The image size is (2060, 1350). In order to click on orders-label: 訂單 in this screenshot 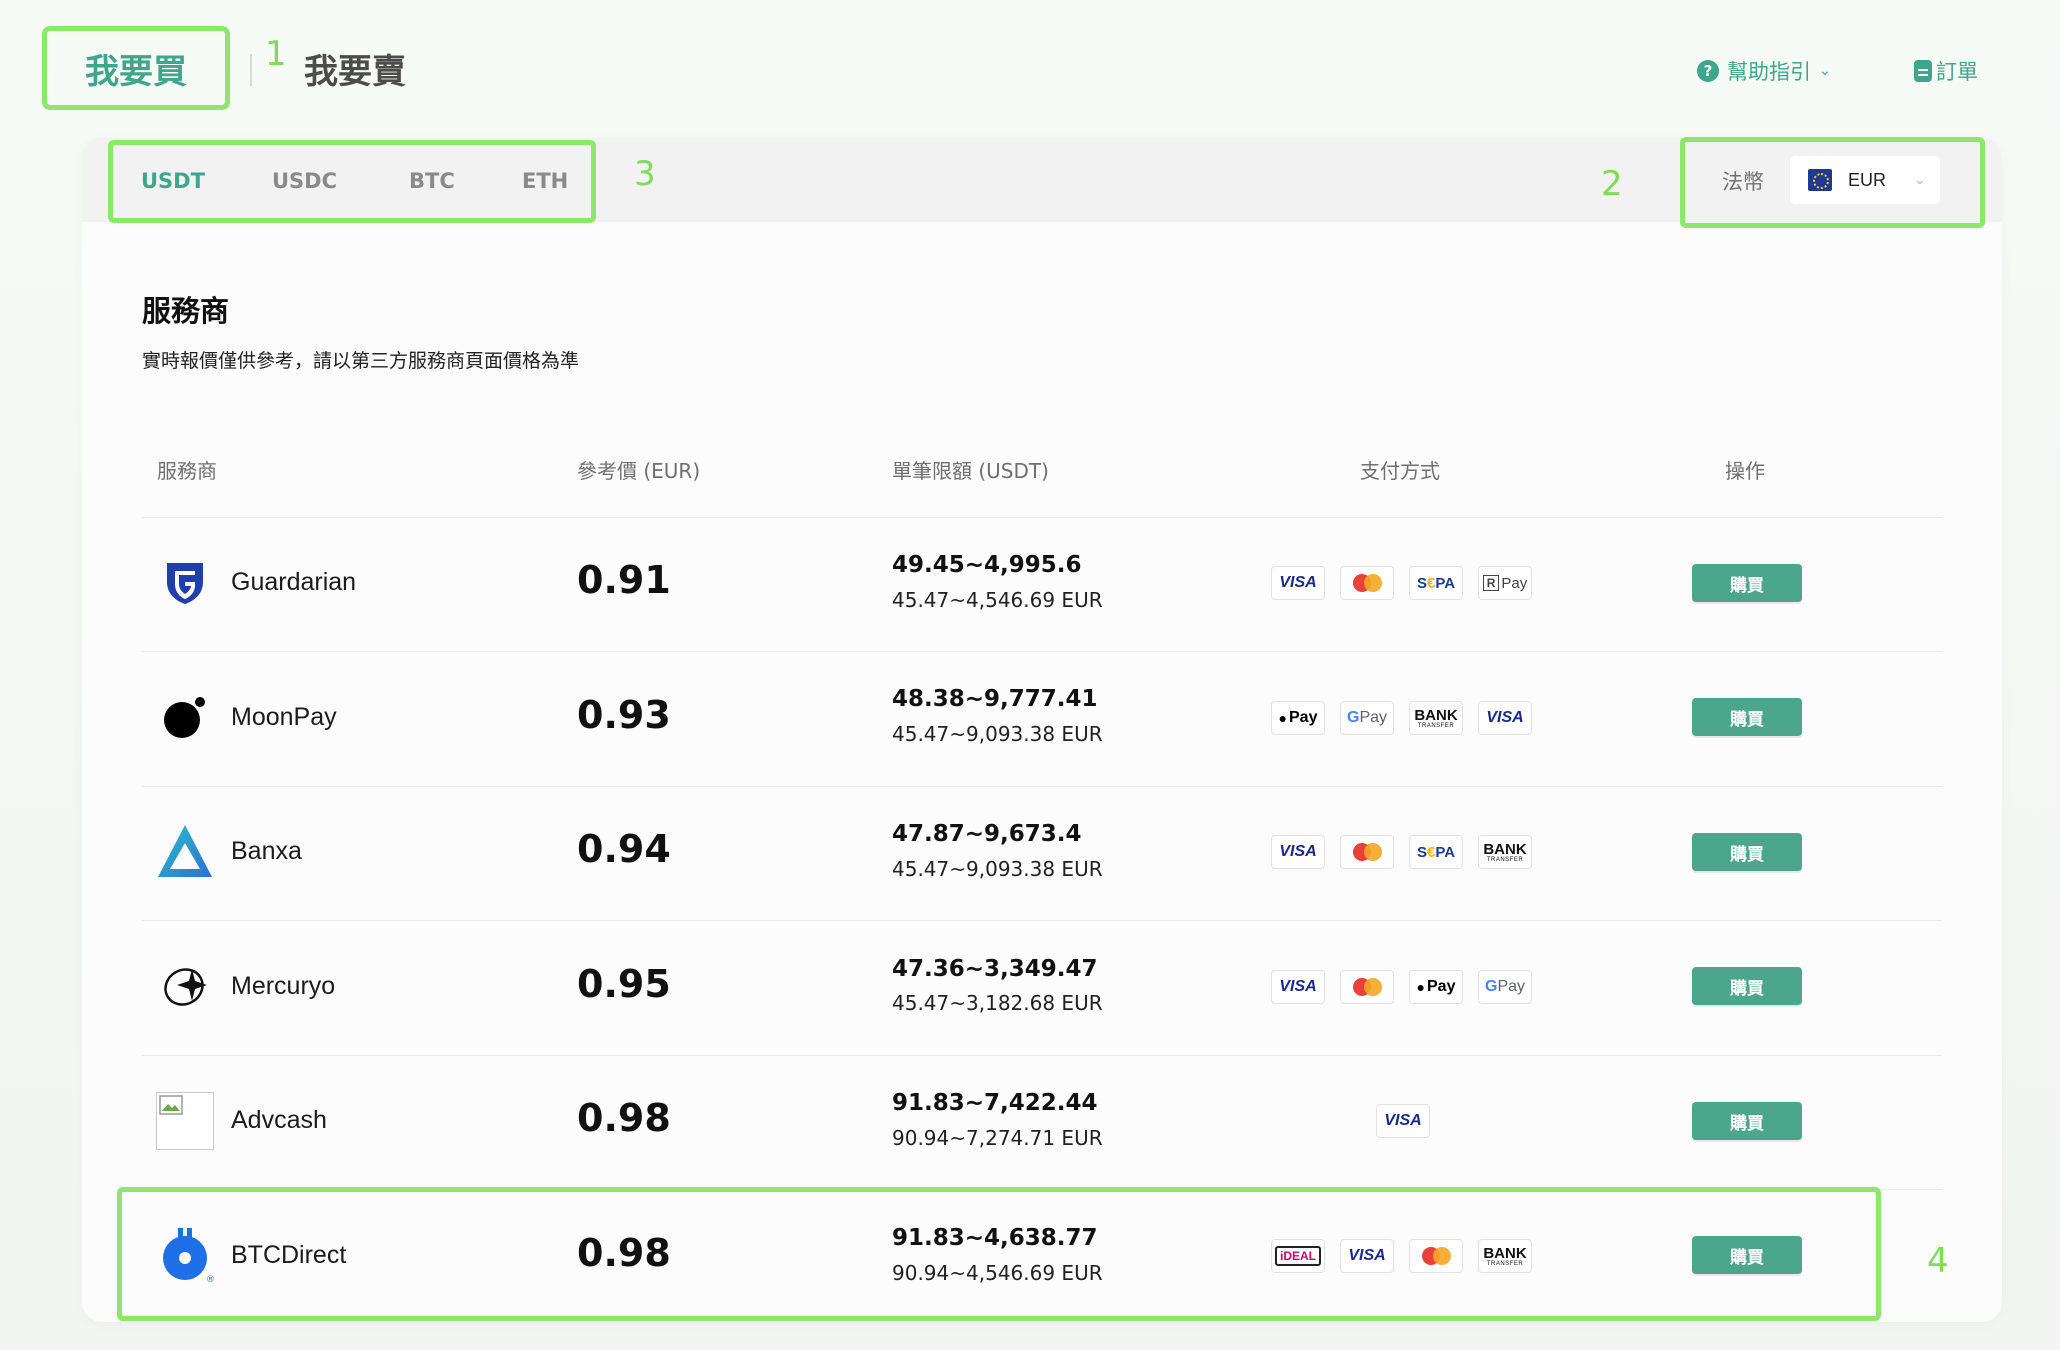, I will do `click(1957, 72)`.